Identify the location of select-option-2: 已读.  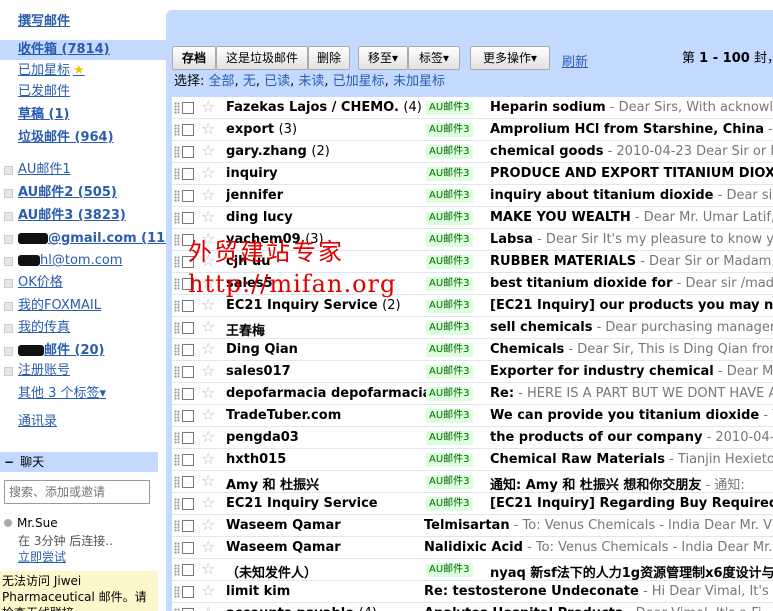
(277, 81).